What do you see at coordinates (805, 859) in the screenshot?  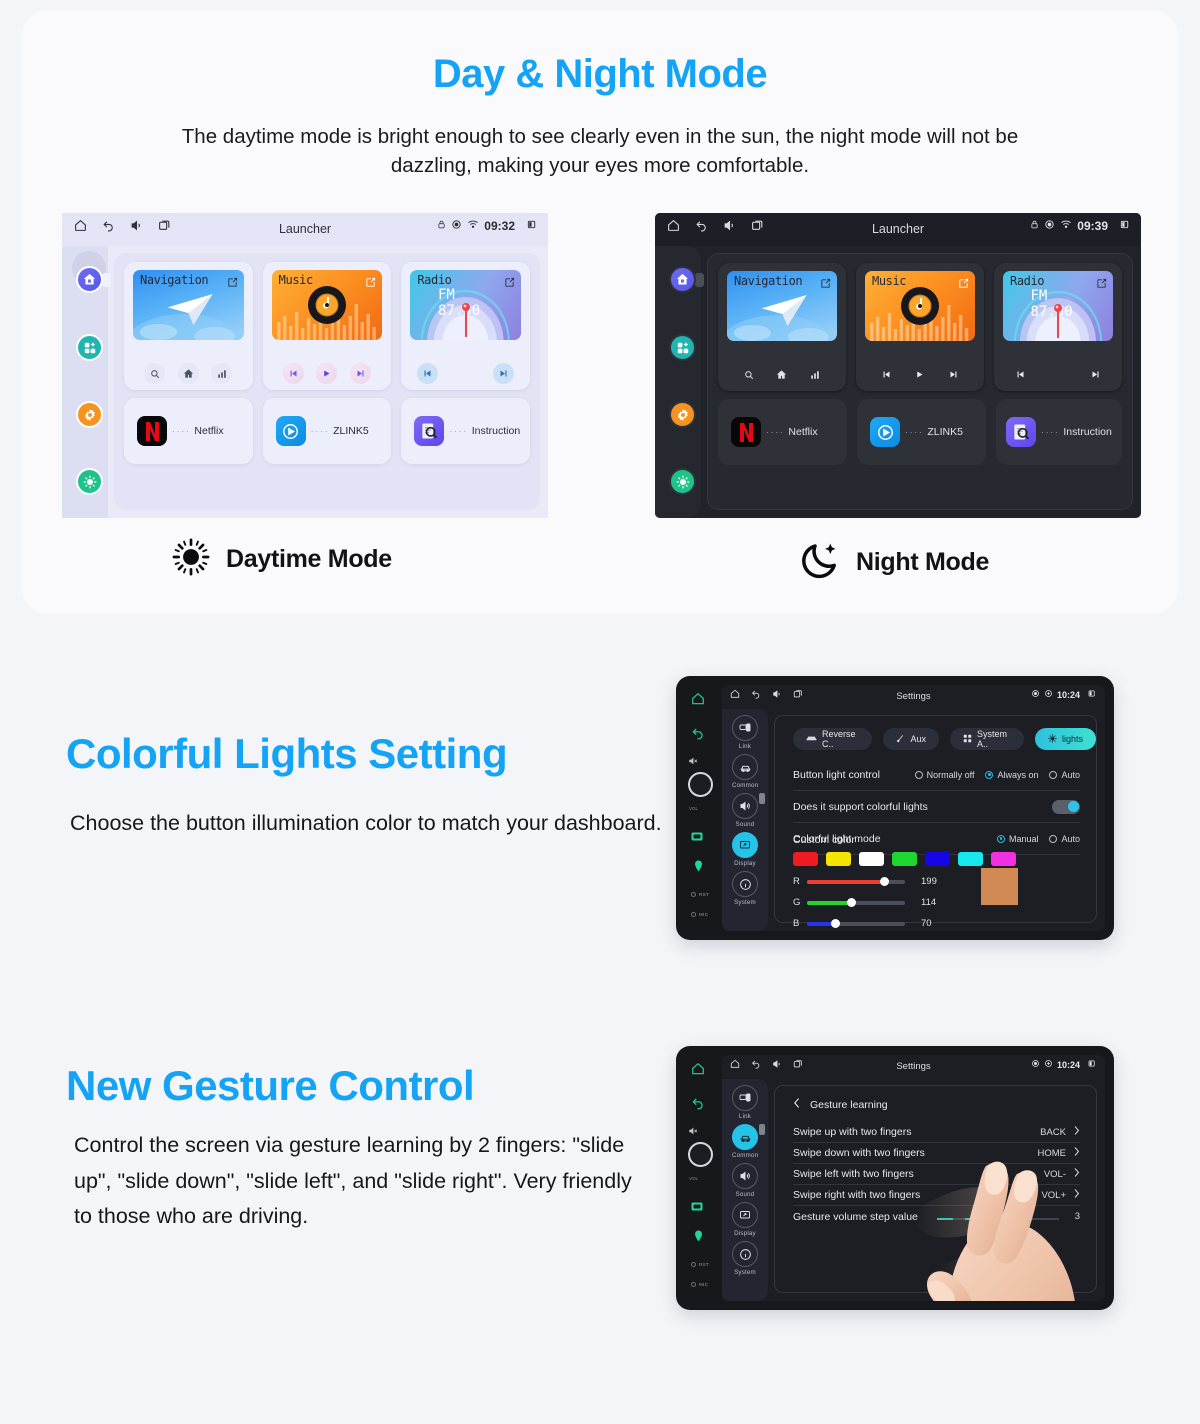 I see `swatch-red` at bounding box center [805, 859].